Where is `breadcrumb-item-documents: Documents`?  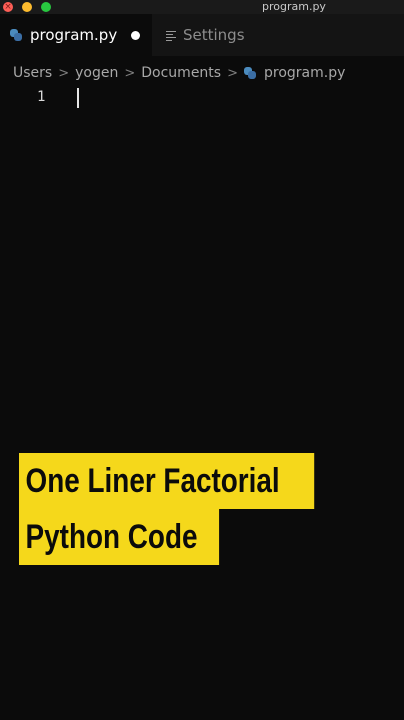 breadcrumb-item-documents: Documents is located at coordinates (181, 73).